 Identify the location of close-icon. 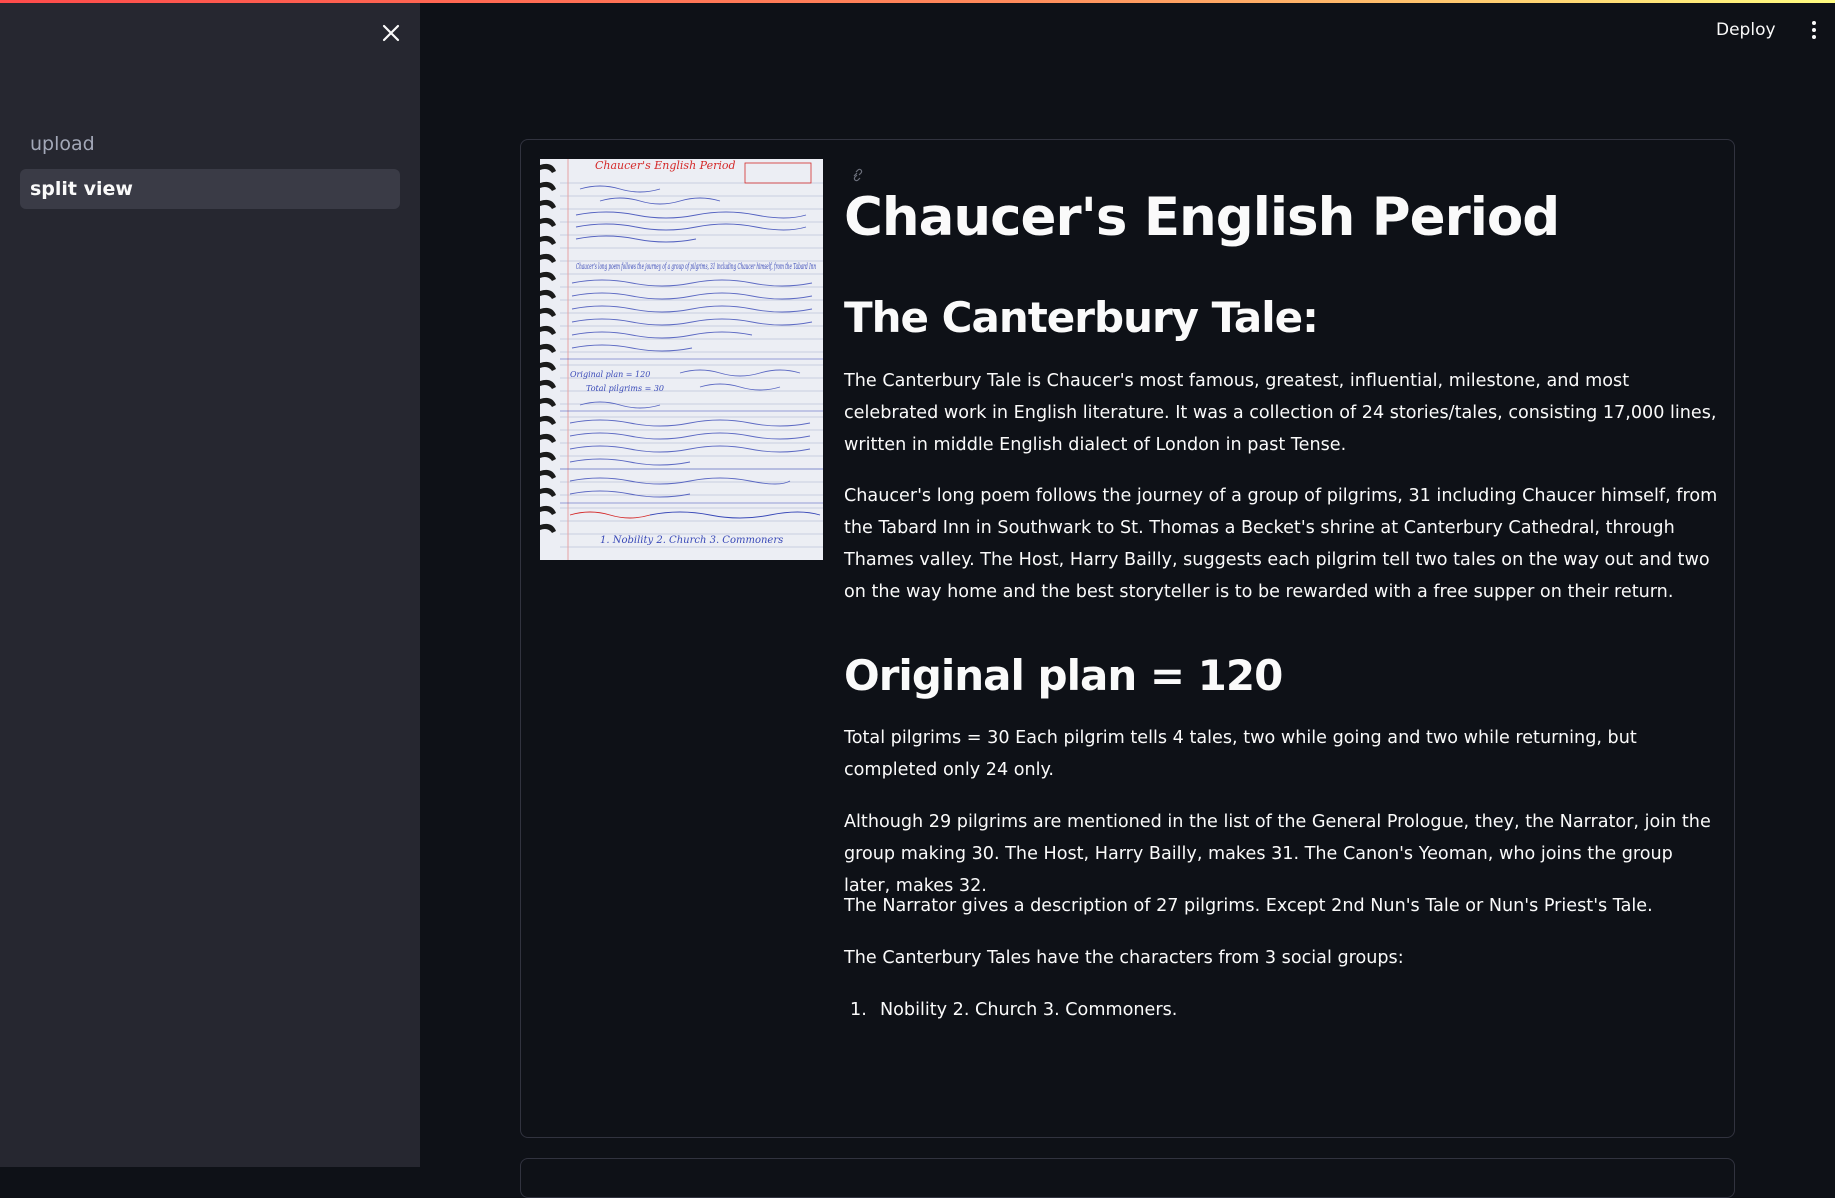
(391, 33).